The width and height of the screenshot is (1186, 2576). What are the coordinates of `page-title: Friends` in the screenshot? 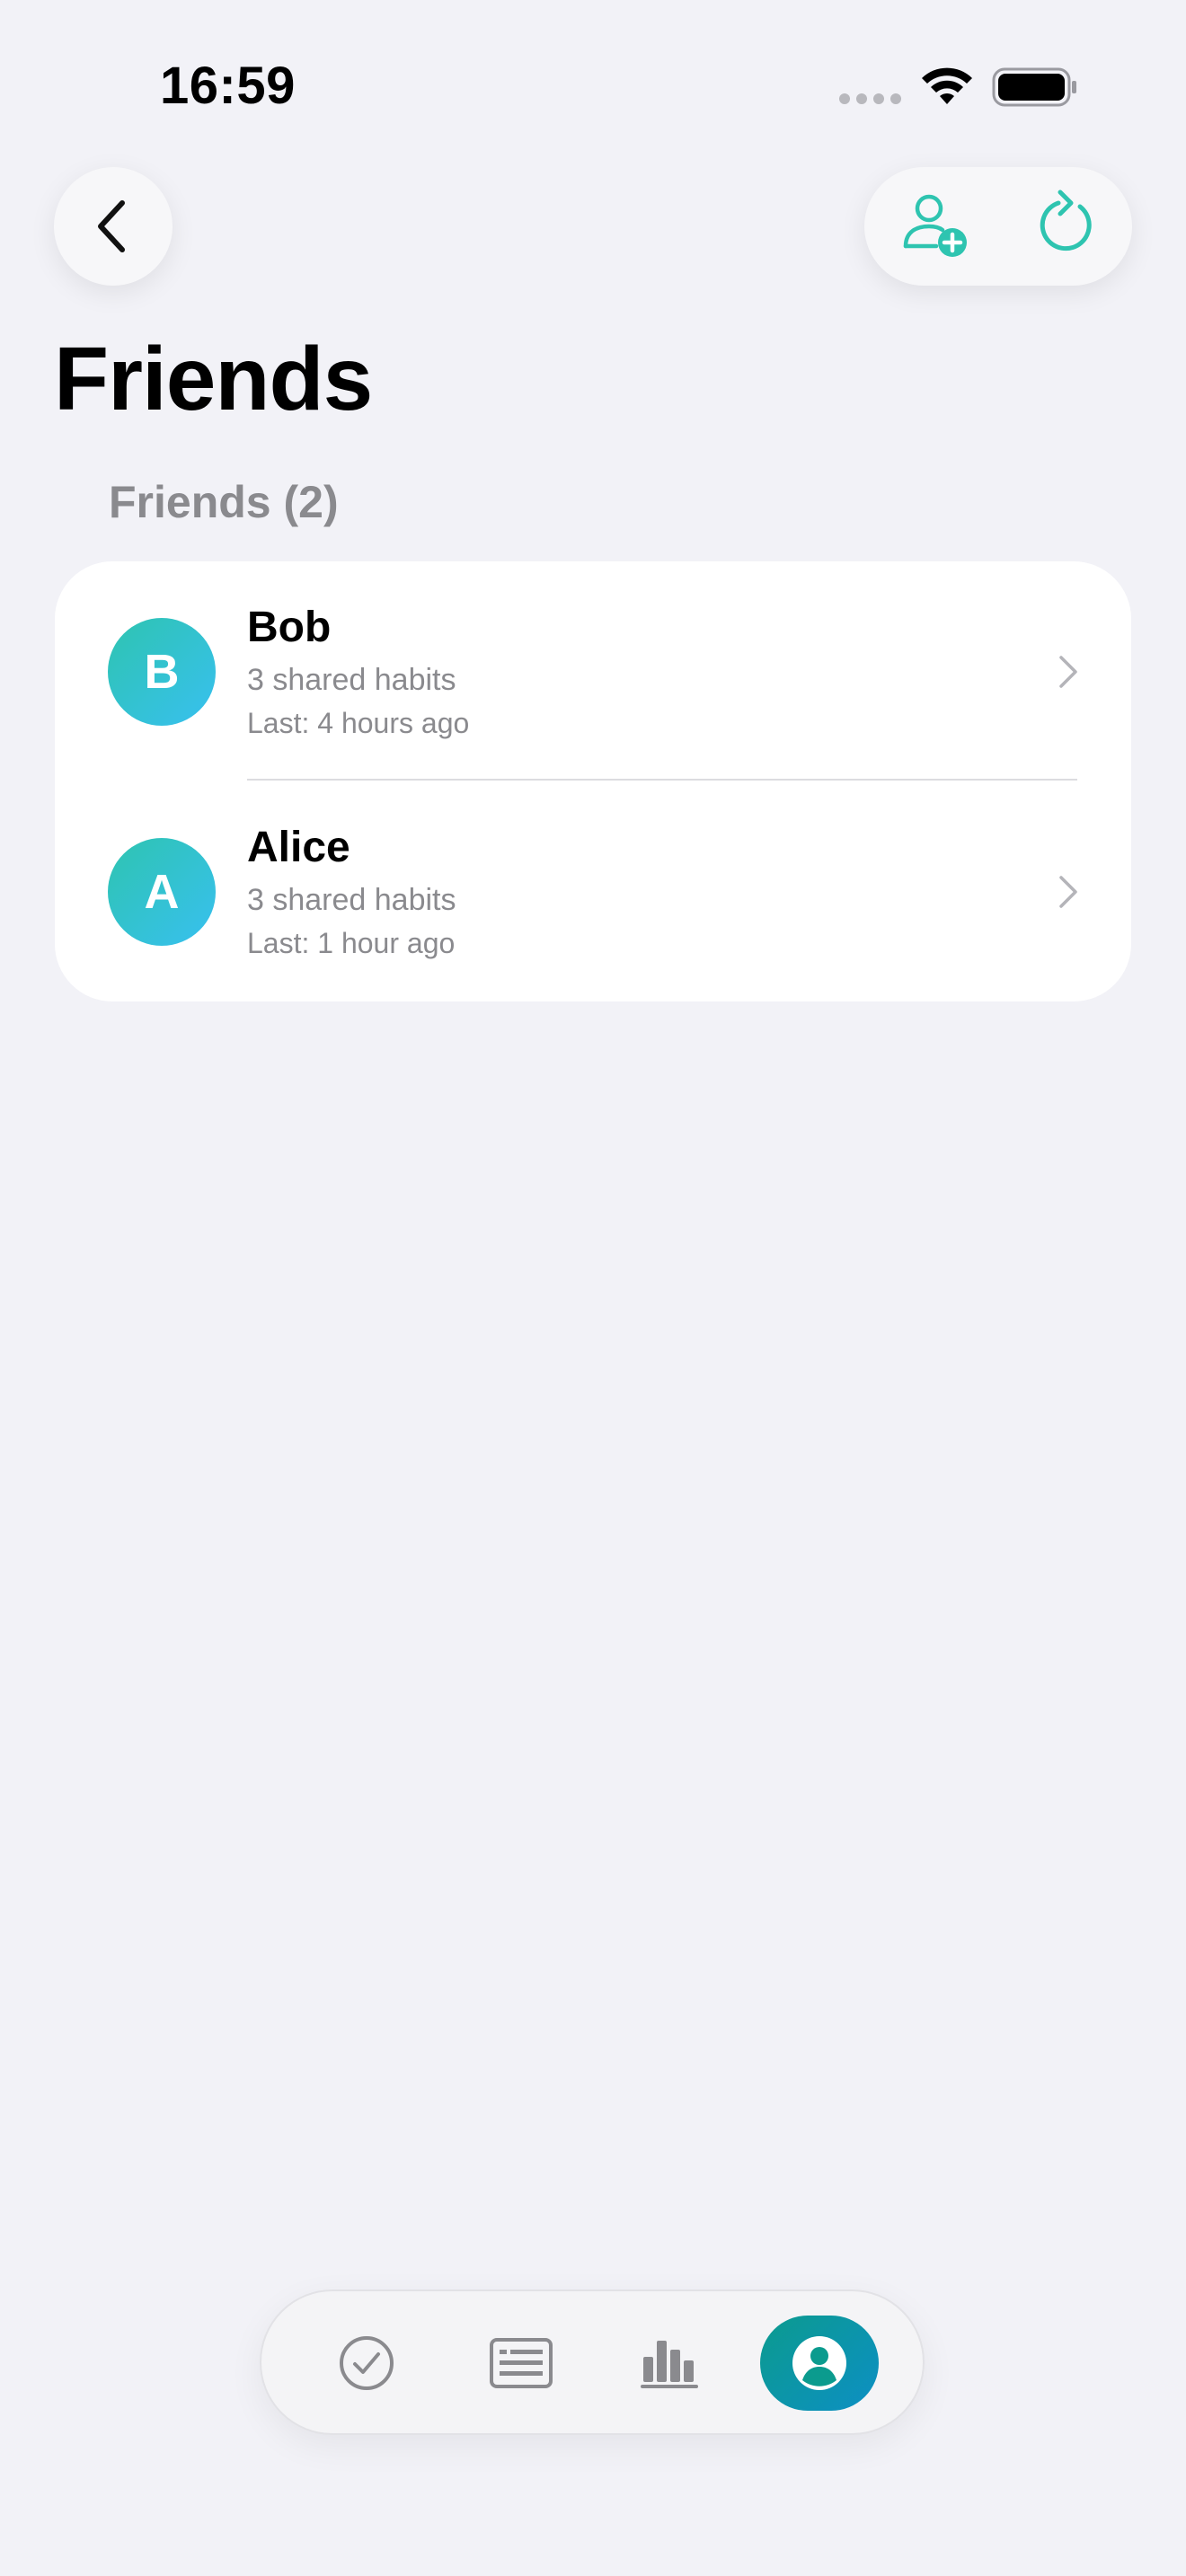 It's located at (213, 379).